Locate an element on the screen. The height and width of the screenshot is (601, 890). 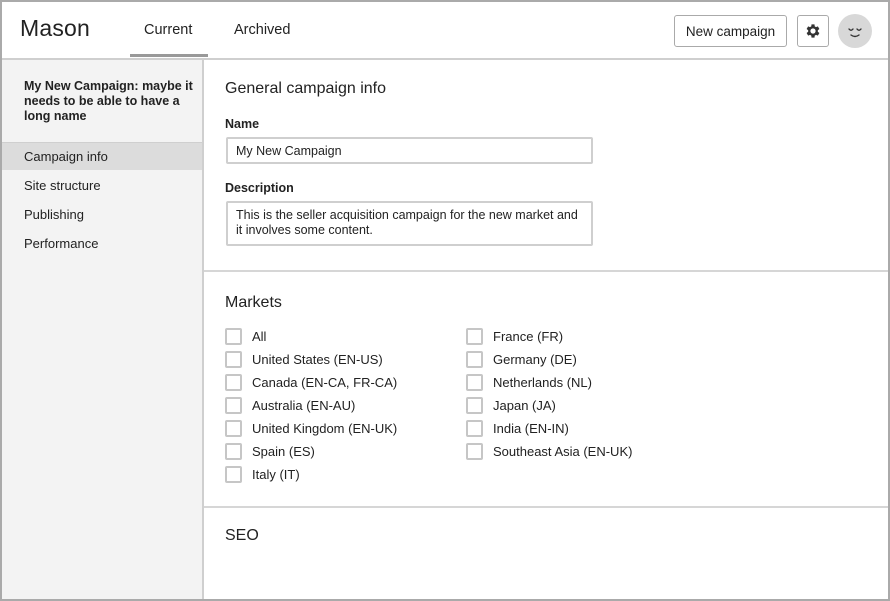
tab-current: Current is located at coordinates (168, 30).